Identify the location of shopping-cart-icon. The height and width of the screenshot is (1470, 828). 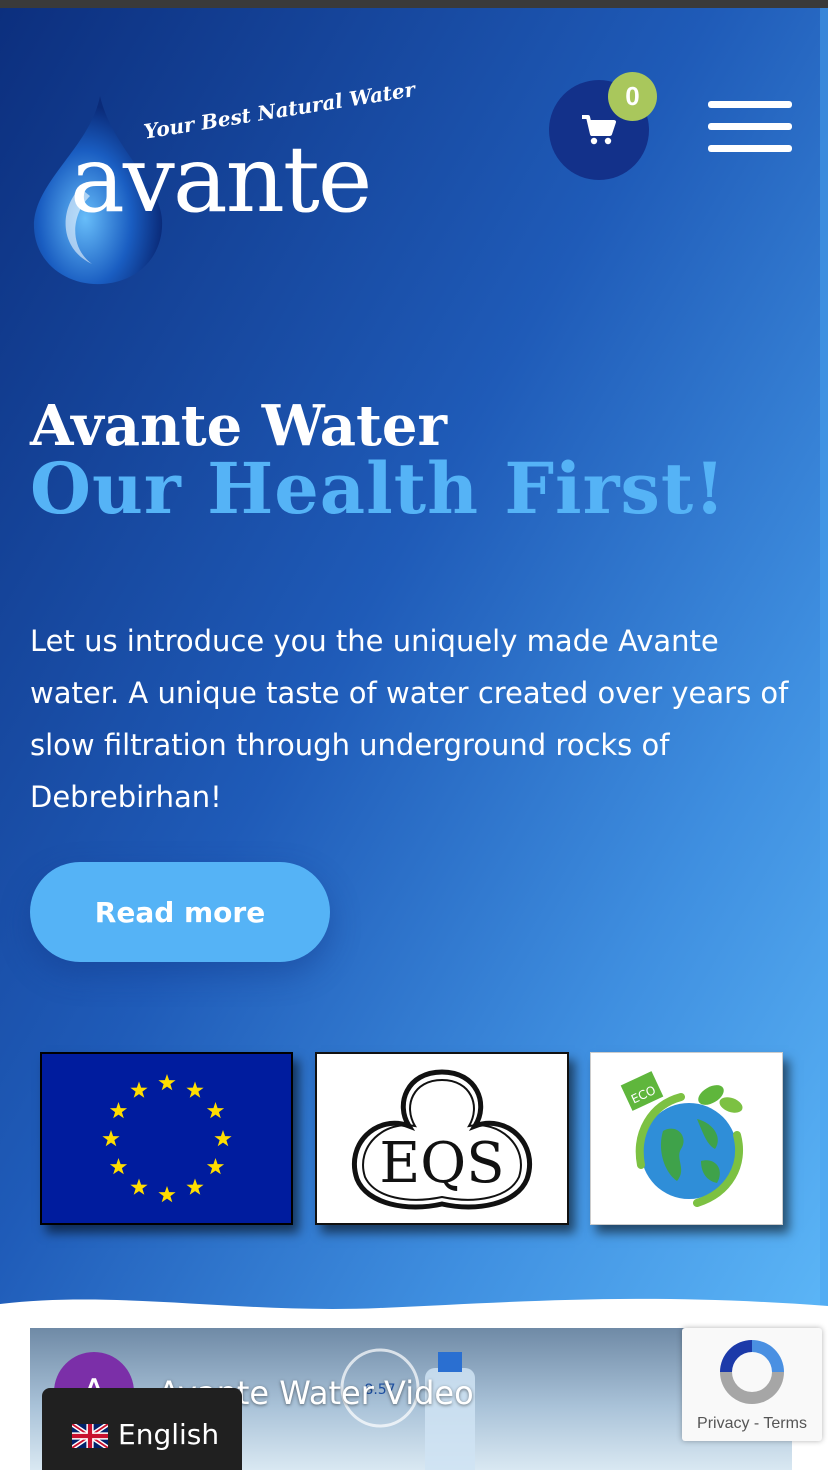
(599, 130).